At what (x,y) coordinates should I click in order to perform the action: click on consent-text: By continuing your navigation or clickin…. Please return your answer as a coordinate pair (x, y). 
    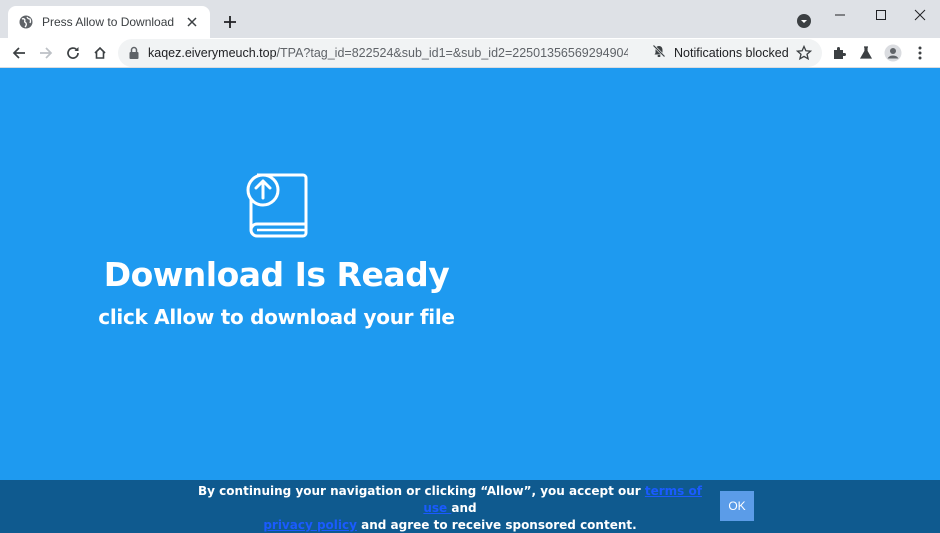
    Looking at the image, I should click on (450, 508).